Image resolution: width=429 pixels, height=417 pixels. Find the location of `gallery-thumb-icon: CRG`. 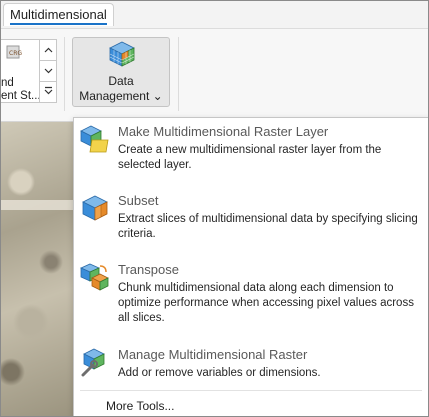

gallery-thumb-icon: CRG is located at coordinates (14, 52).